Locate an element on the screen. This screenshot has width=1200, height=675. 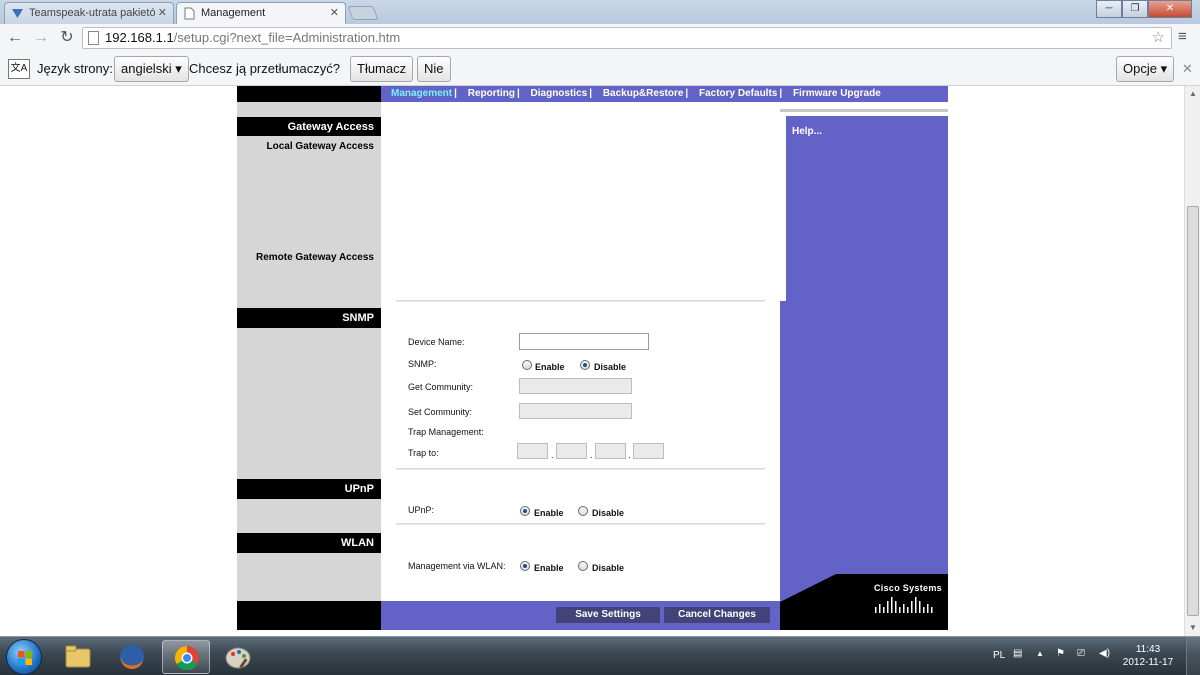
nav-firmware-upgrade: Firmware Upgrade is located at coordinates (837, 93).